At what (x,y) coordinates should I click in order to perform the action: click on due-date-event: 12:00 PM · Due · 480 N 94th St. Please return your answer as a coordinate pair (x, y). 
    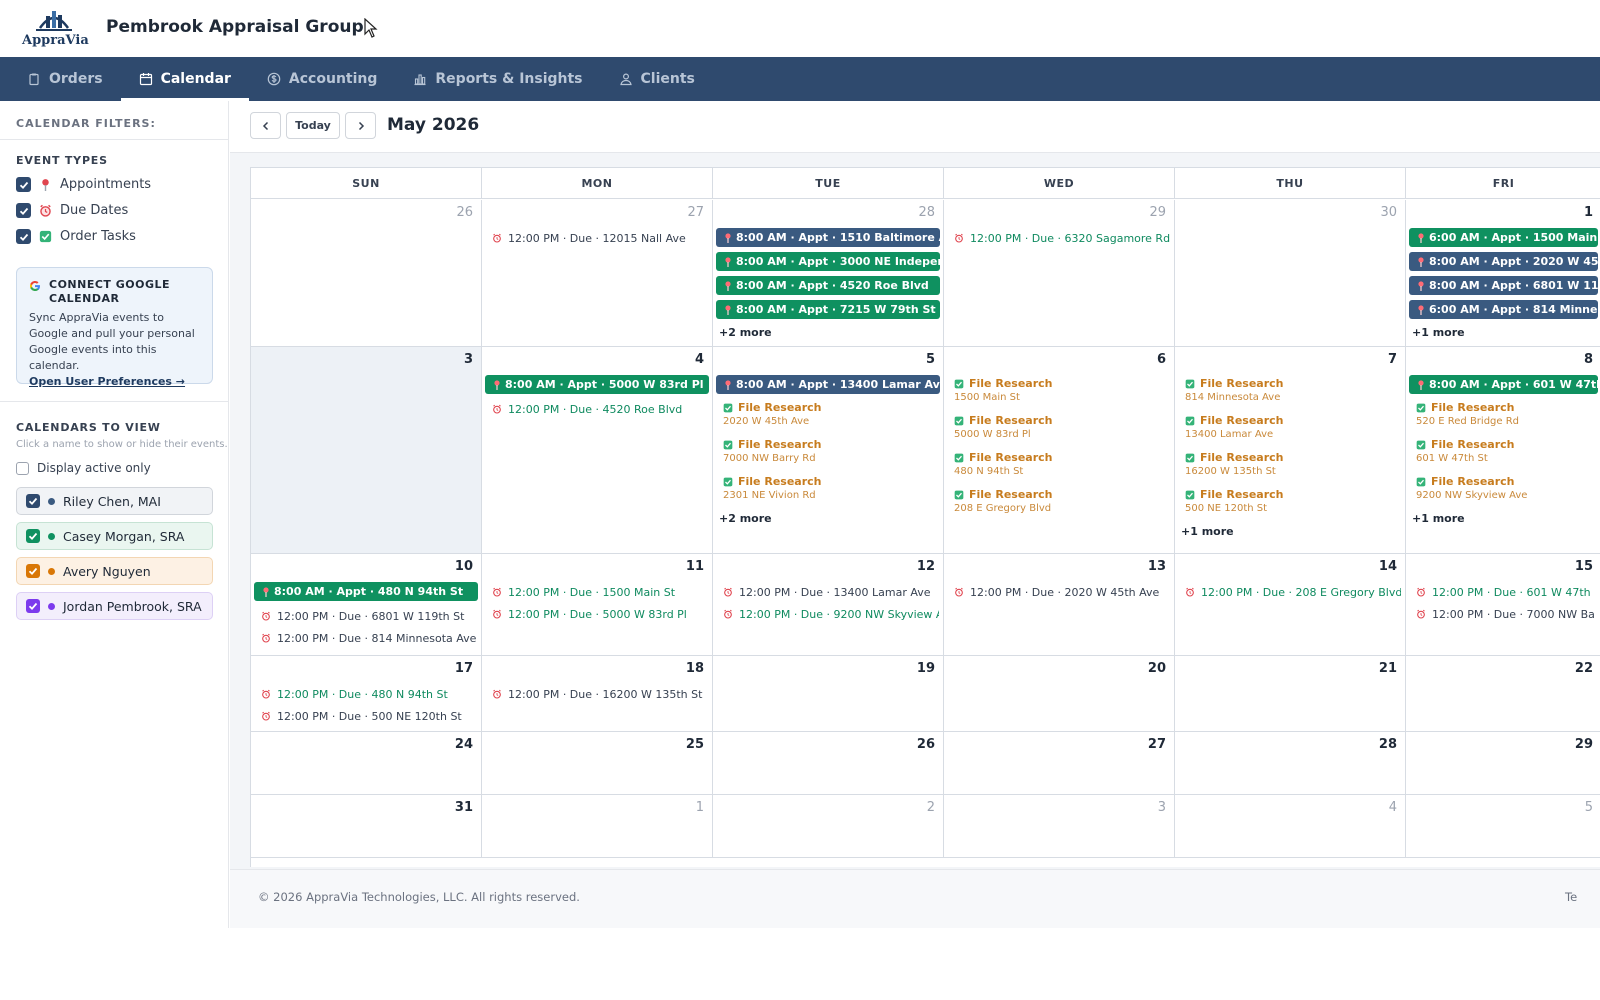
    Looking at the image, I should click on (369, 694).